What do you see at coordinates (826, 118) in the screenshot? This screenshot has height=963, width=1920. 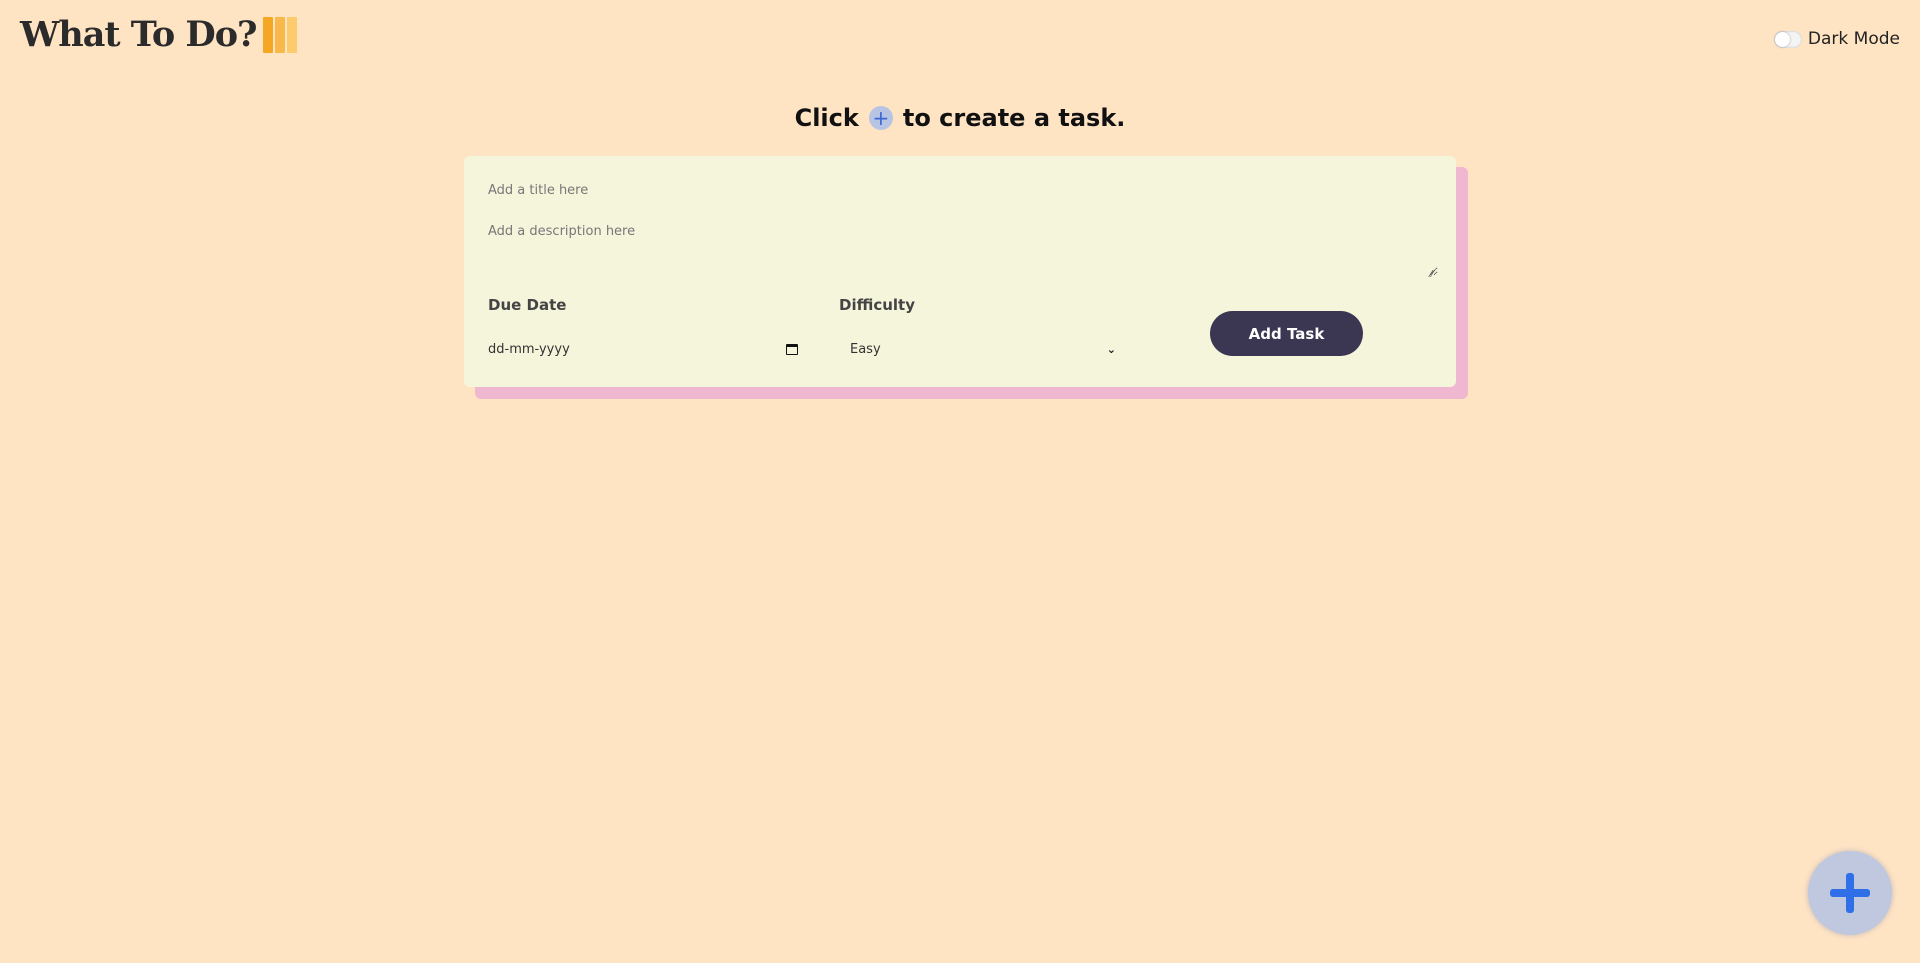 I see `hint-text-before: Click` at bounding box center [826, 118].